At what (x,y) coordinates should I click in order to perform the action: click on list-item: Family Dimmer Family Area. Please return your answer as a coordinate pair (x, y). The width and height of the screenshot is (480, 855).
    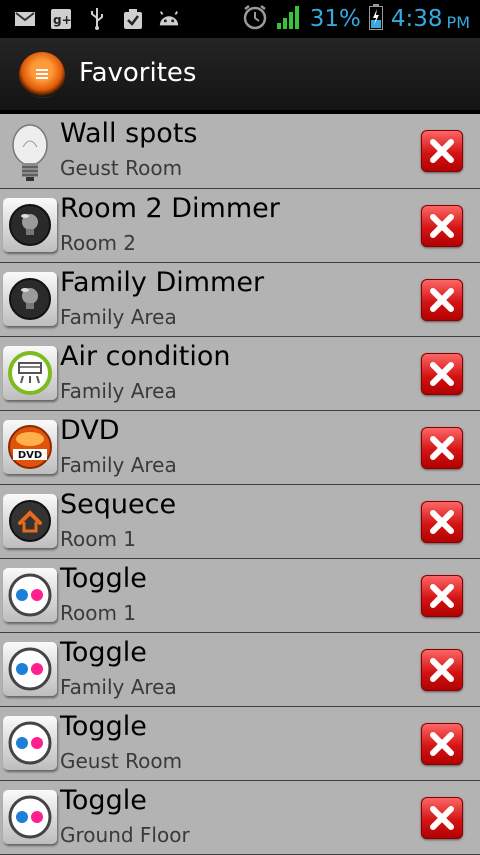
    Looking at the image, I should click on (240, 300).